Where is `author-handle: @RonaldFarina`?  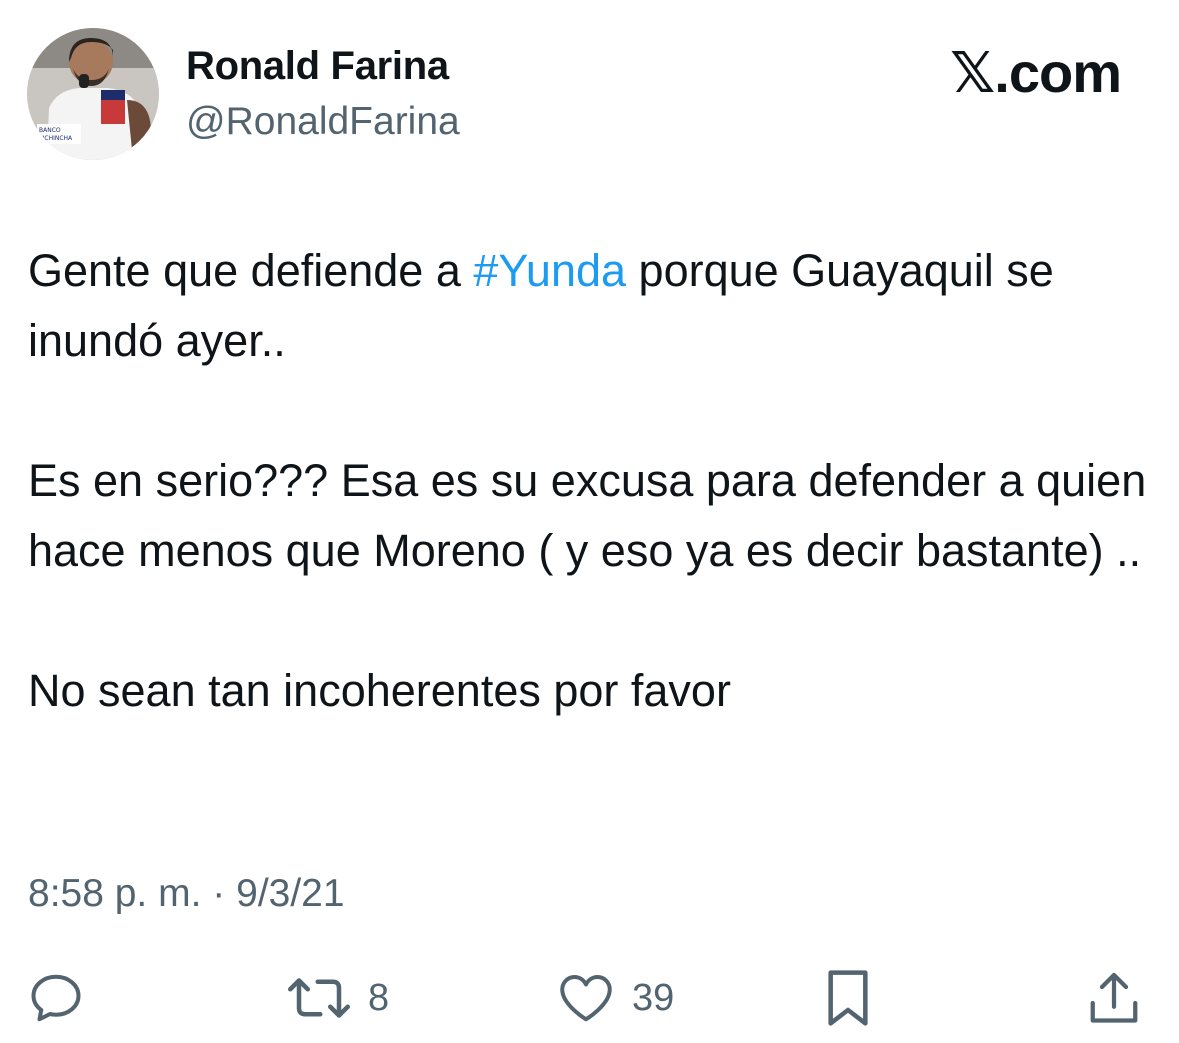
author-handle: @RonaldFarina is located at coordinates (323, 122).